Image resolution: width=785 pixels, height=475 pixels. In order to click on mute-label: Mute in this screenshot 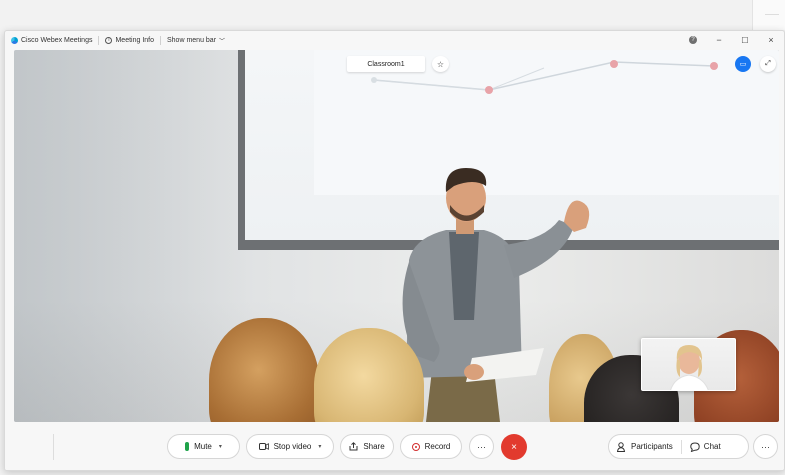, I will do `click(203, 446)`.